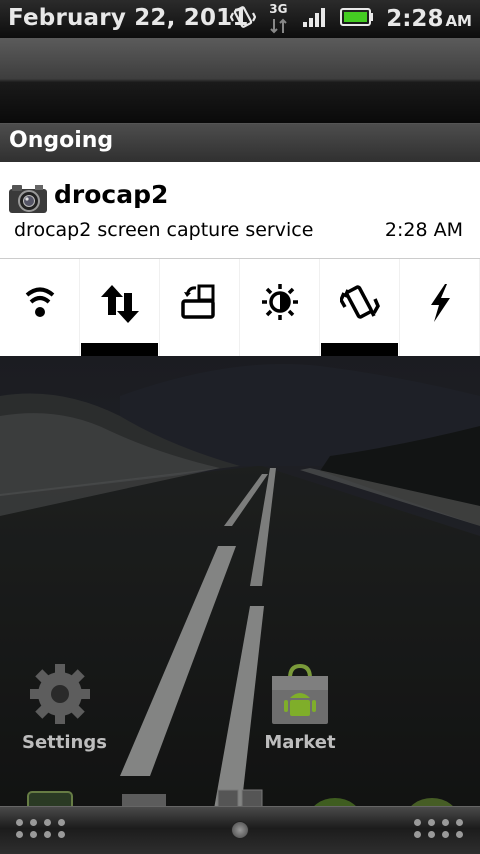 The height and width of the screenshot is (854, 480). What do you see at coordinates (423, 230) in the screenshot?
I see `notification-time: 2:28 AM` at bounding box center [423, 230].